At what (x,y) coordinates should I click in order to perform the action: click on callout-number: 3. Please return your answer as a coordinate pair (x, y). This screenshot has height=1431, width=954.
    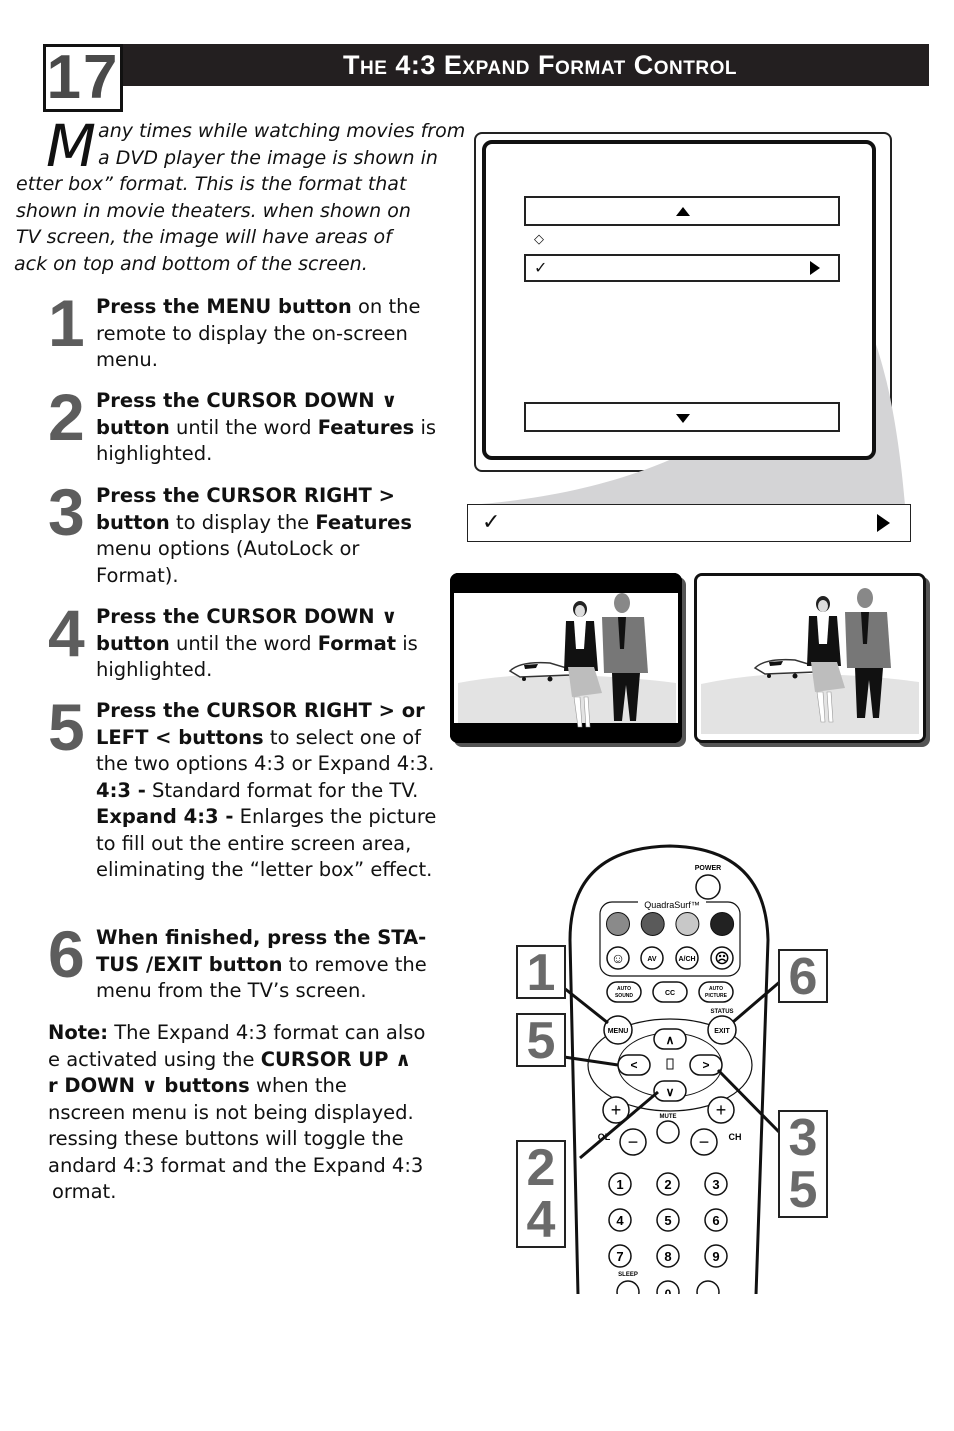
    Looking at the image, I should click on (803, 1138).